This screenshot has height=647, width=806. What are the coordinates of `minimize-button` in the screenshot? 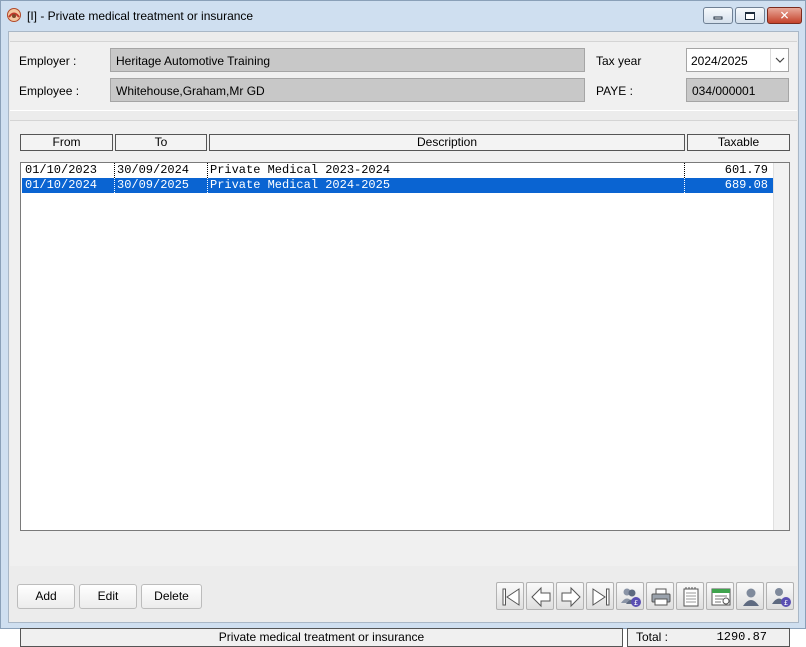 It's located at (718, 15).